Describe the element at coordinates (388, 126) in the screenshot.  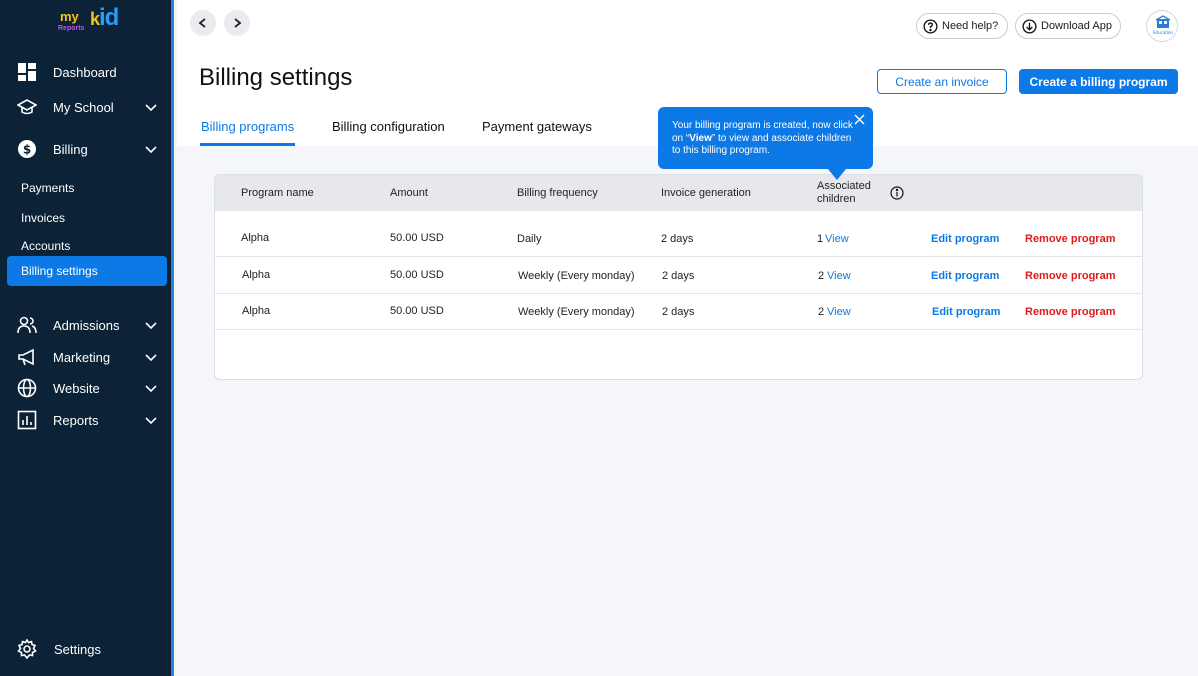
I see `tab-billing-configuration: Billing configuration` at that location.